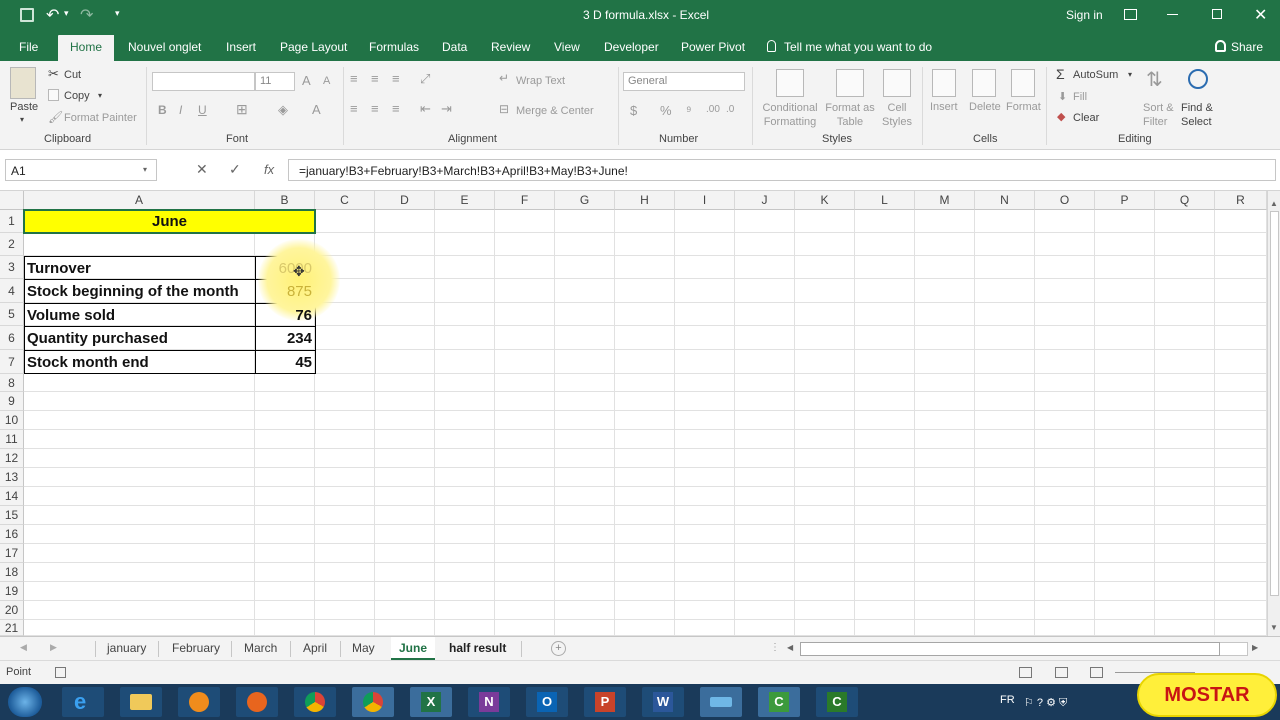  Describe the element at coordinates (525, 200) in the screenshot. I see `column-header-f: F` at that location.